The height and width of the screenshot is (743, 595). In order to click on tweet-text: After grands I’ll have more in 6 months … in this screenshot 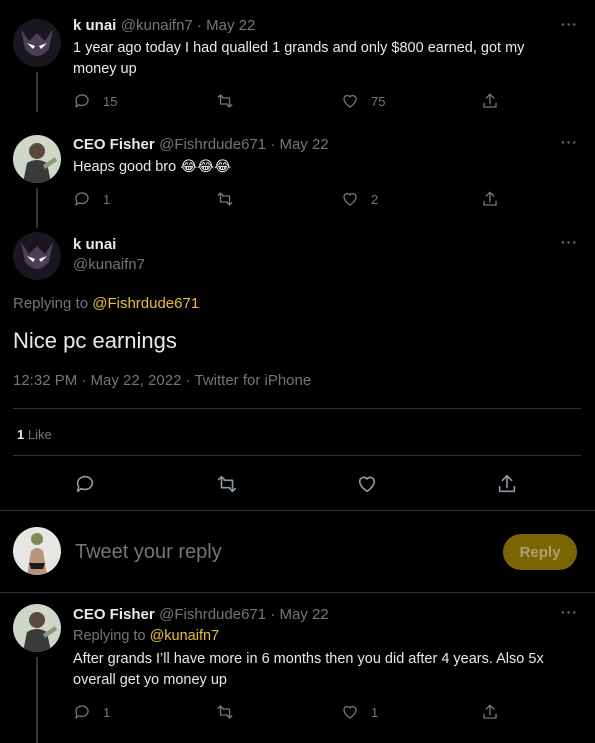, I will do `click(308, 669)`.